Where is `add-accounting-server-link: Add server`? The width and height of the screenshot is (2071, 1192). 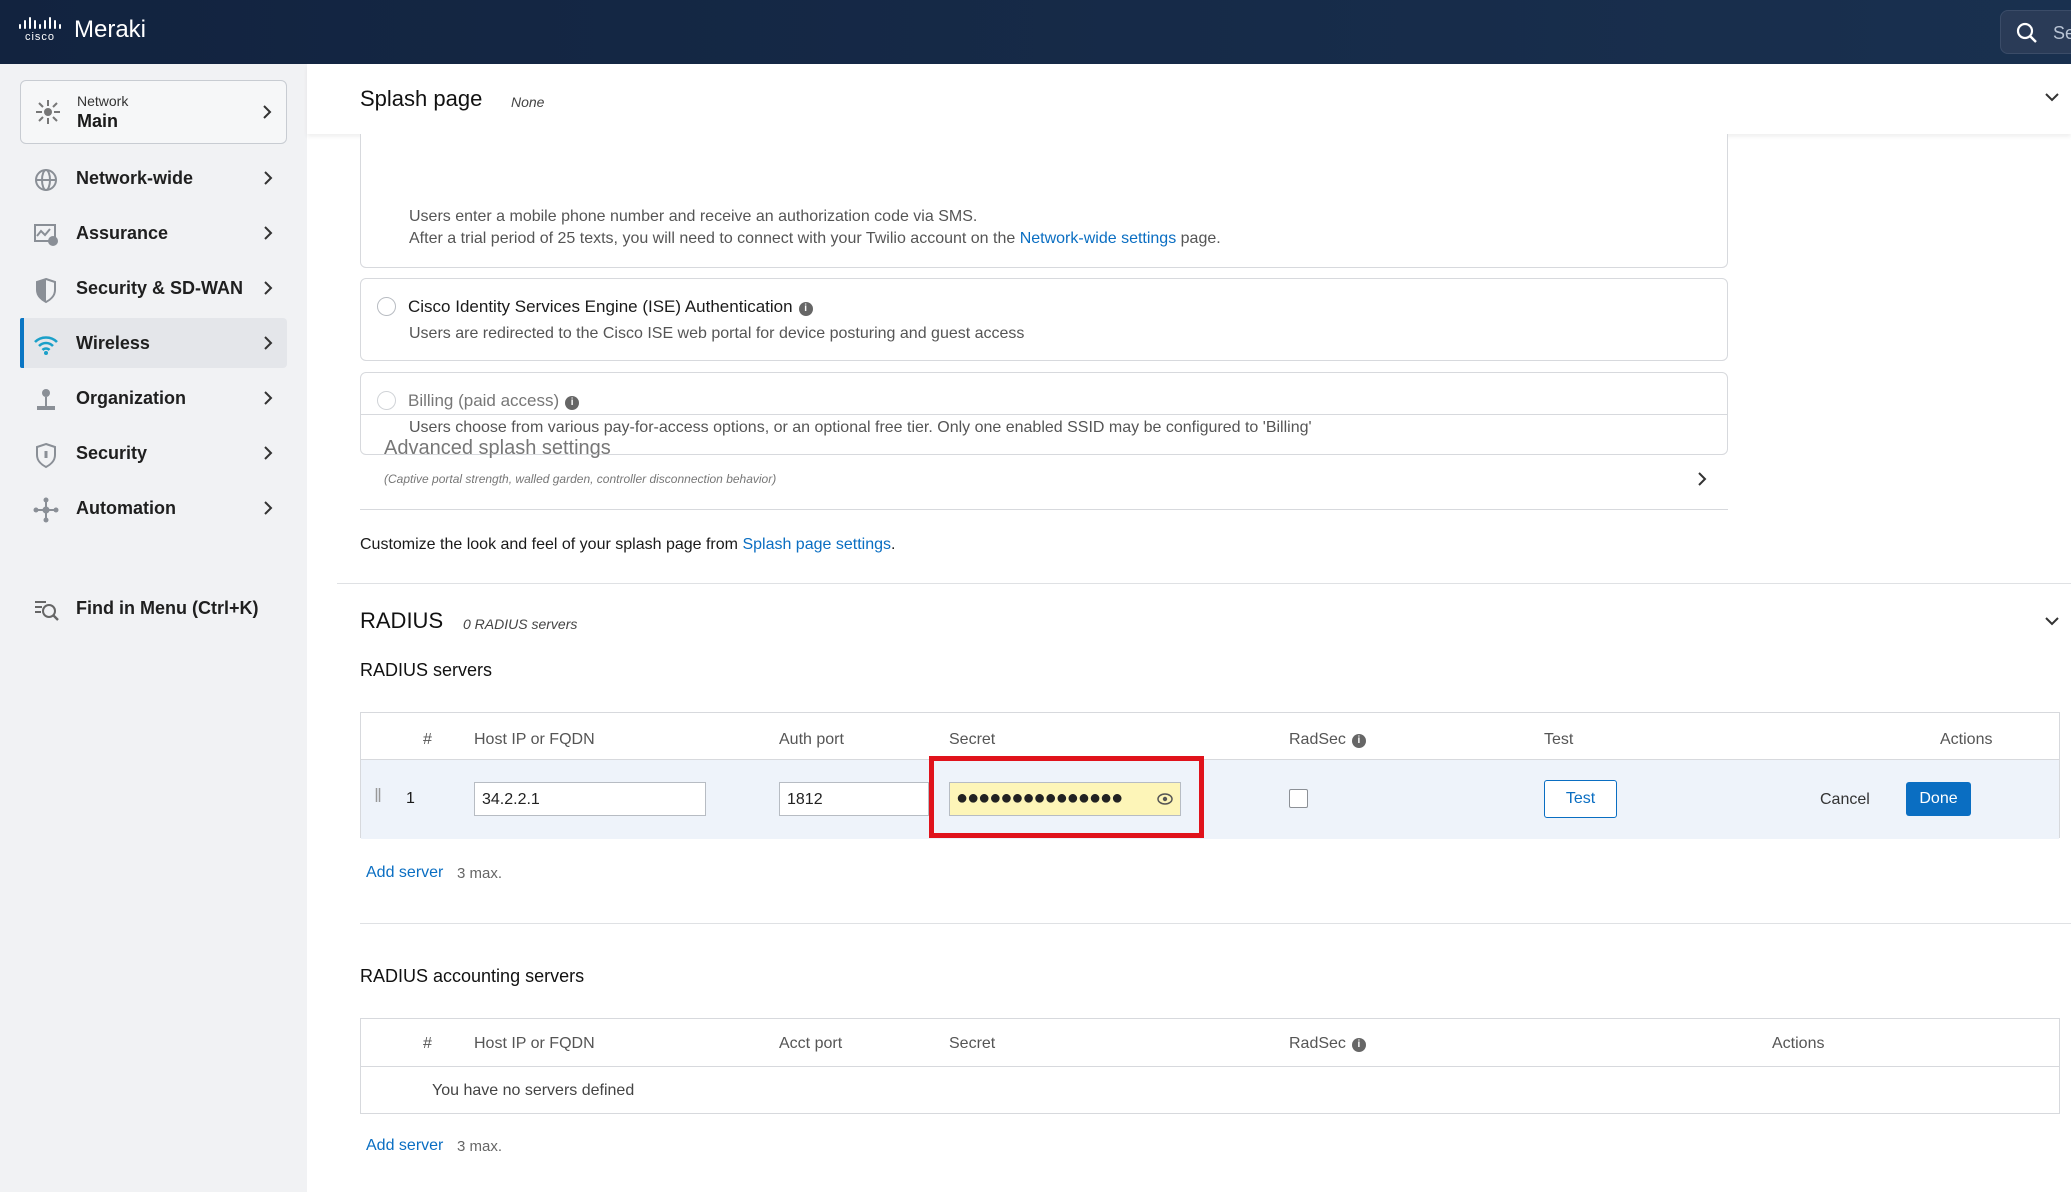
add-accounting-server-link: Add server is located at coordinates (404, 1146).